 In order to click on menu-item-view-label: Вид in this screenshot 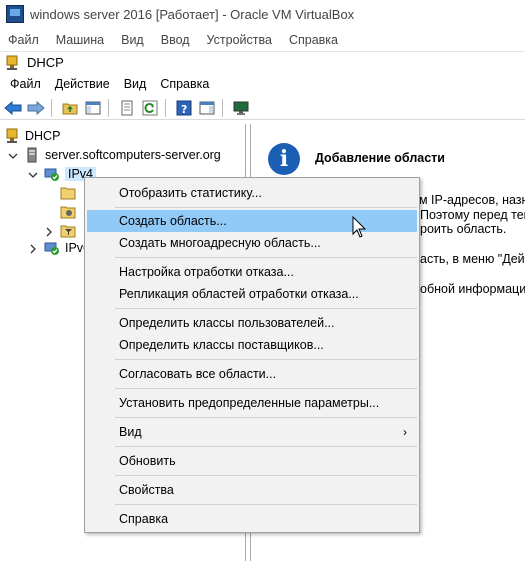, I will do `click(130, 432)`.